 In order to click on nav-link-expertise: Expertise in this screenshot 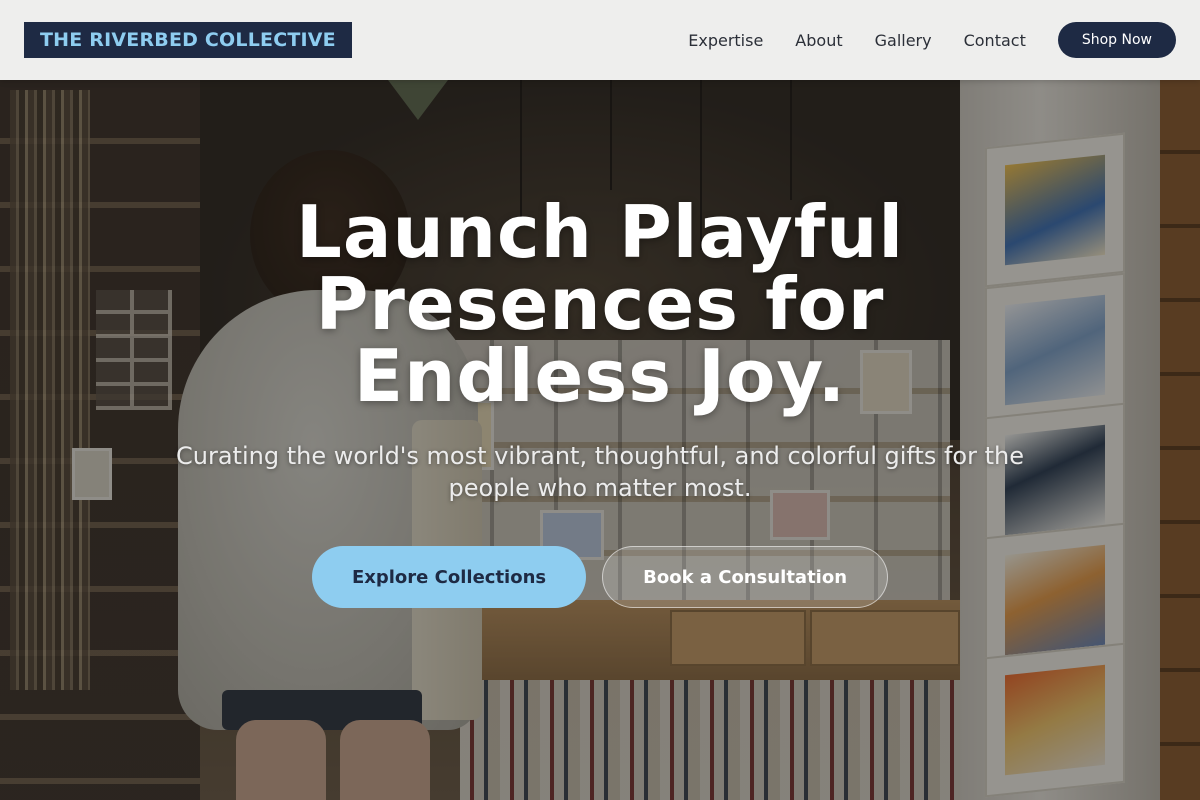, I will do `click(725, 40)`.